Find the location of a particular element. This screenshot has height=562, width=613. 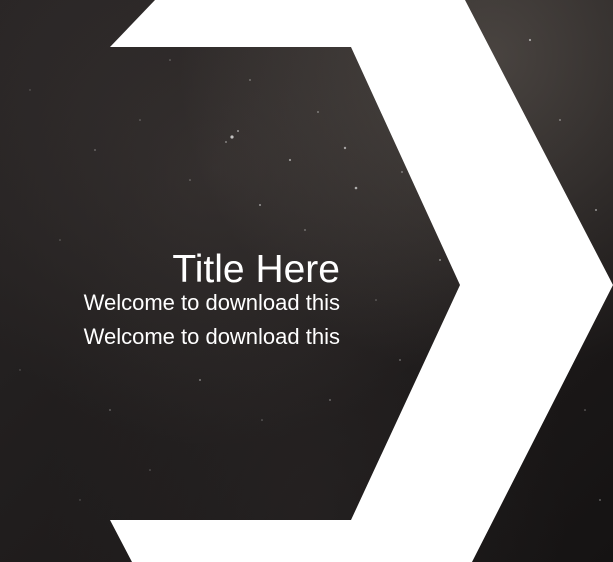

body-text-line-2: Welcome to download this is located at coordinates (211, 336).